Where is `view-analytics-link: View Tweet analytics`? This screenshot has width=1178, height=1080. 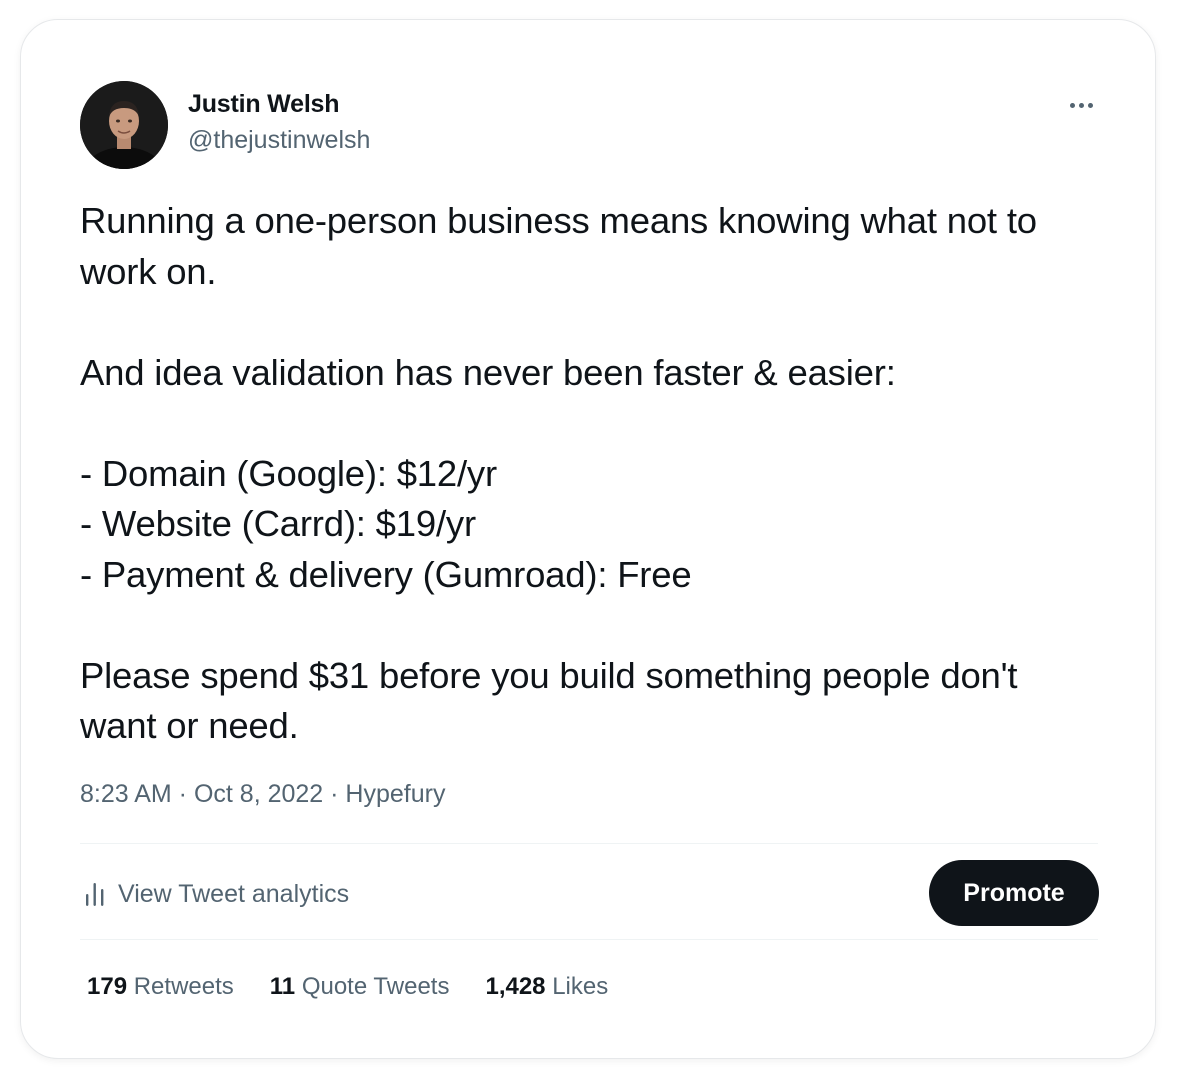
view-analytics-link: View Tweet analytics is located at coordinates (216, 894).